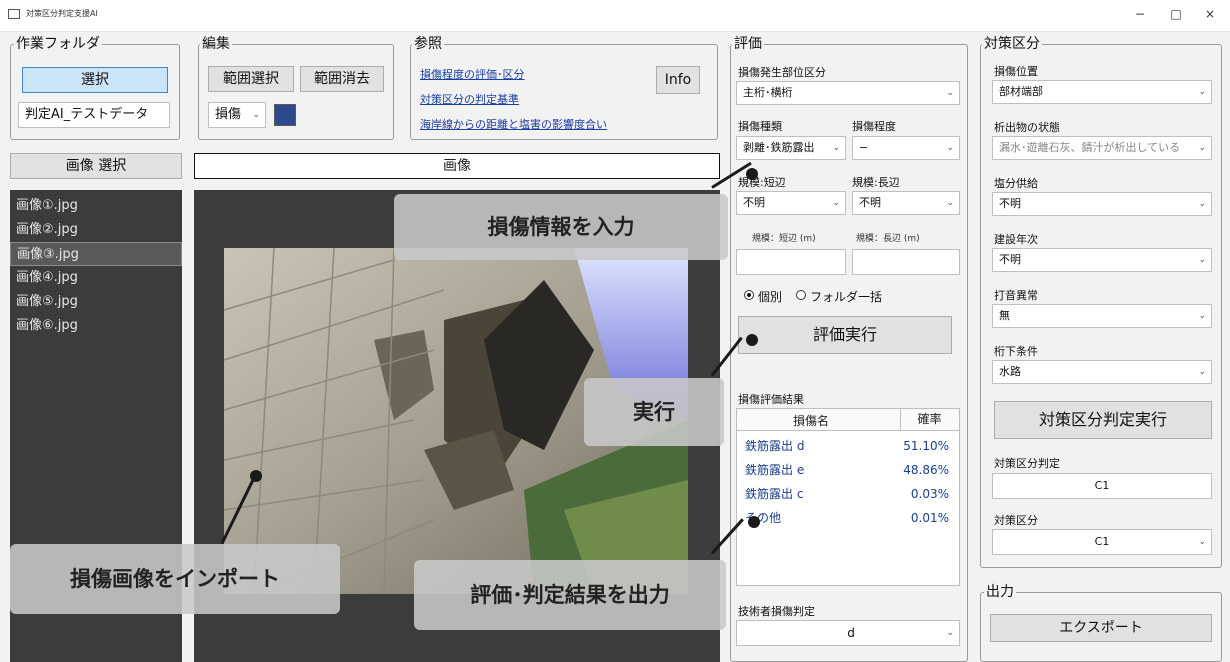  What do you see at coordinates (1016, 71) in the screenshot?
I see `position-label: 損傷位置` at bounding box center [1016, 71].